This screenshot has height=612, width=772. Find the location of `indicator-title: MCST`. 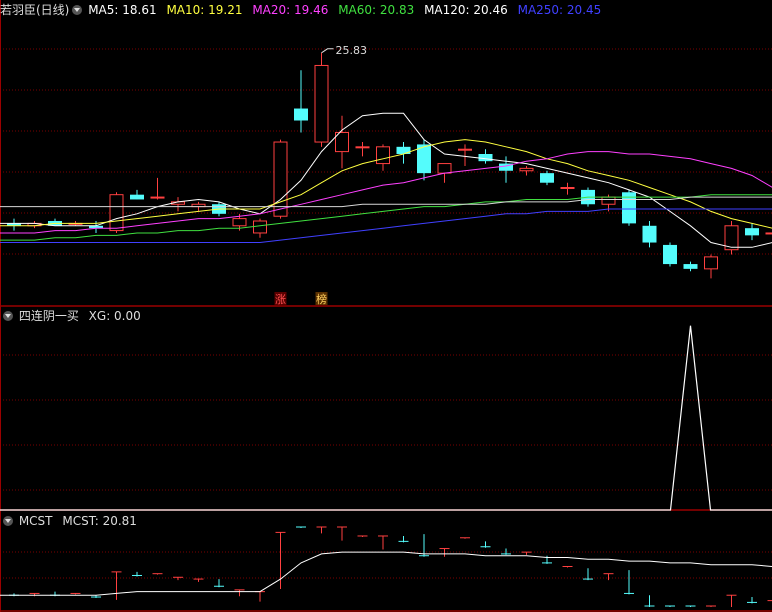

indicator-title: MCST is located at coordinates (35, 521).